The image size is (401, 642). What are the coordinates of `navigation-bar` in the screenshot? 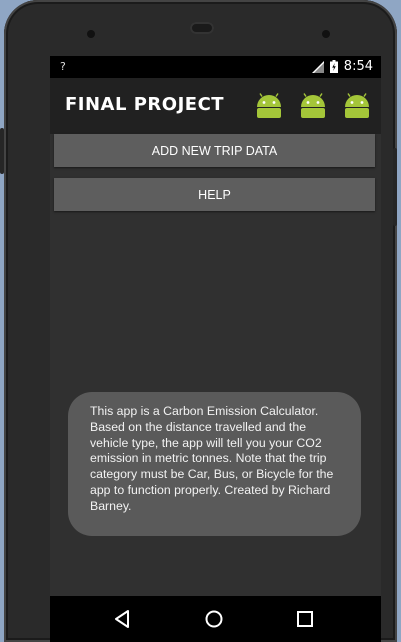 It's located at (215, 619).